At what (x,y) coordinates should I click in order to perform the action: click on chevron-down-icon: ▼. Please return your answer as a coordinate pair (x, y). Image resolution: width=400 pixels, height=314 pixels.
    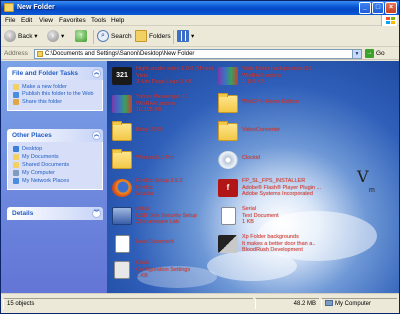
    Looking at the image, I should click on (356, 54).